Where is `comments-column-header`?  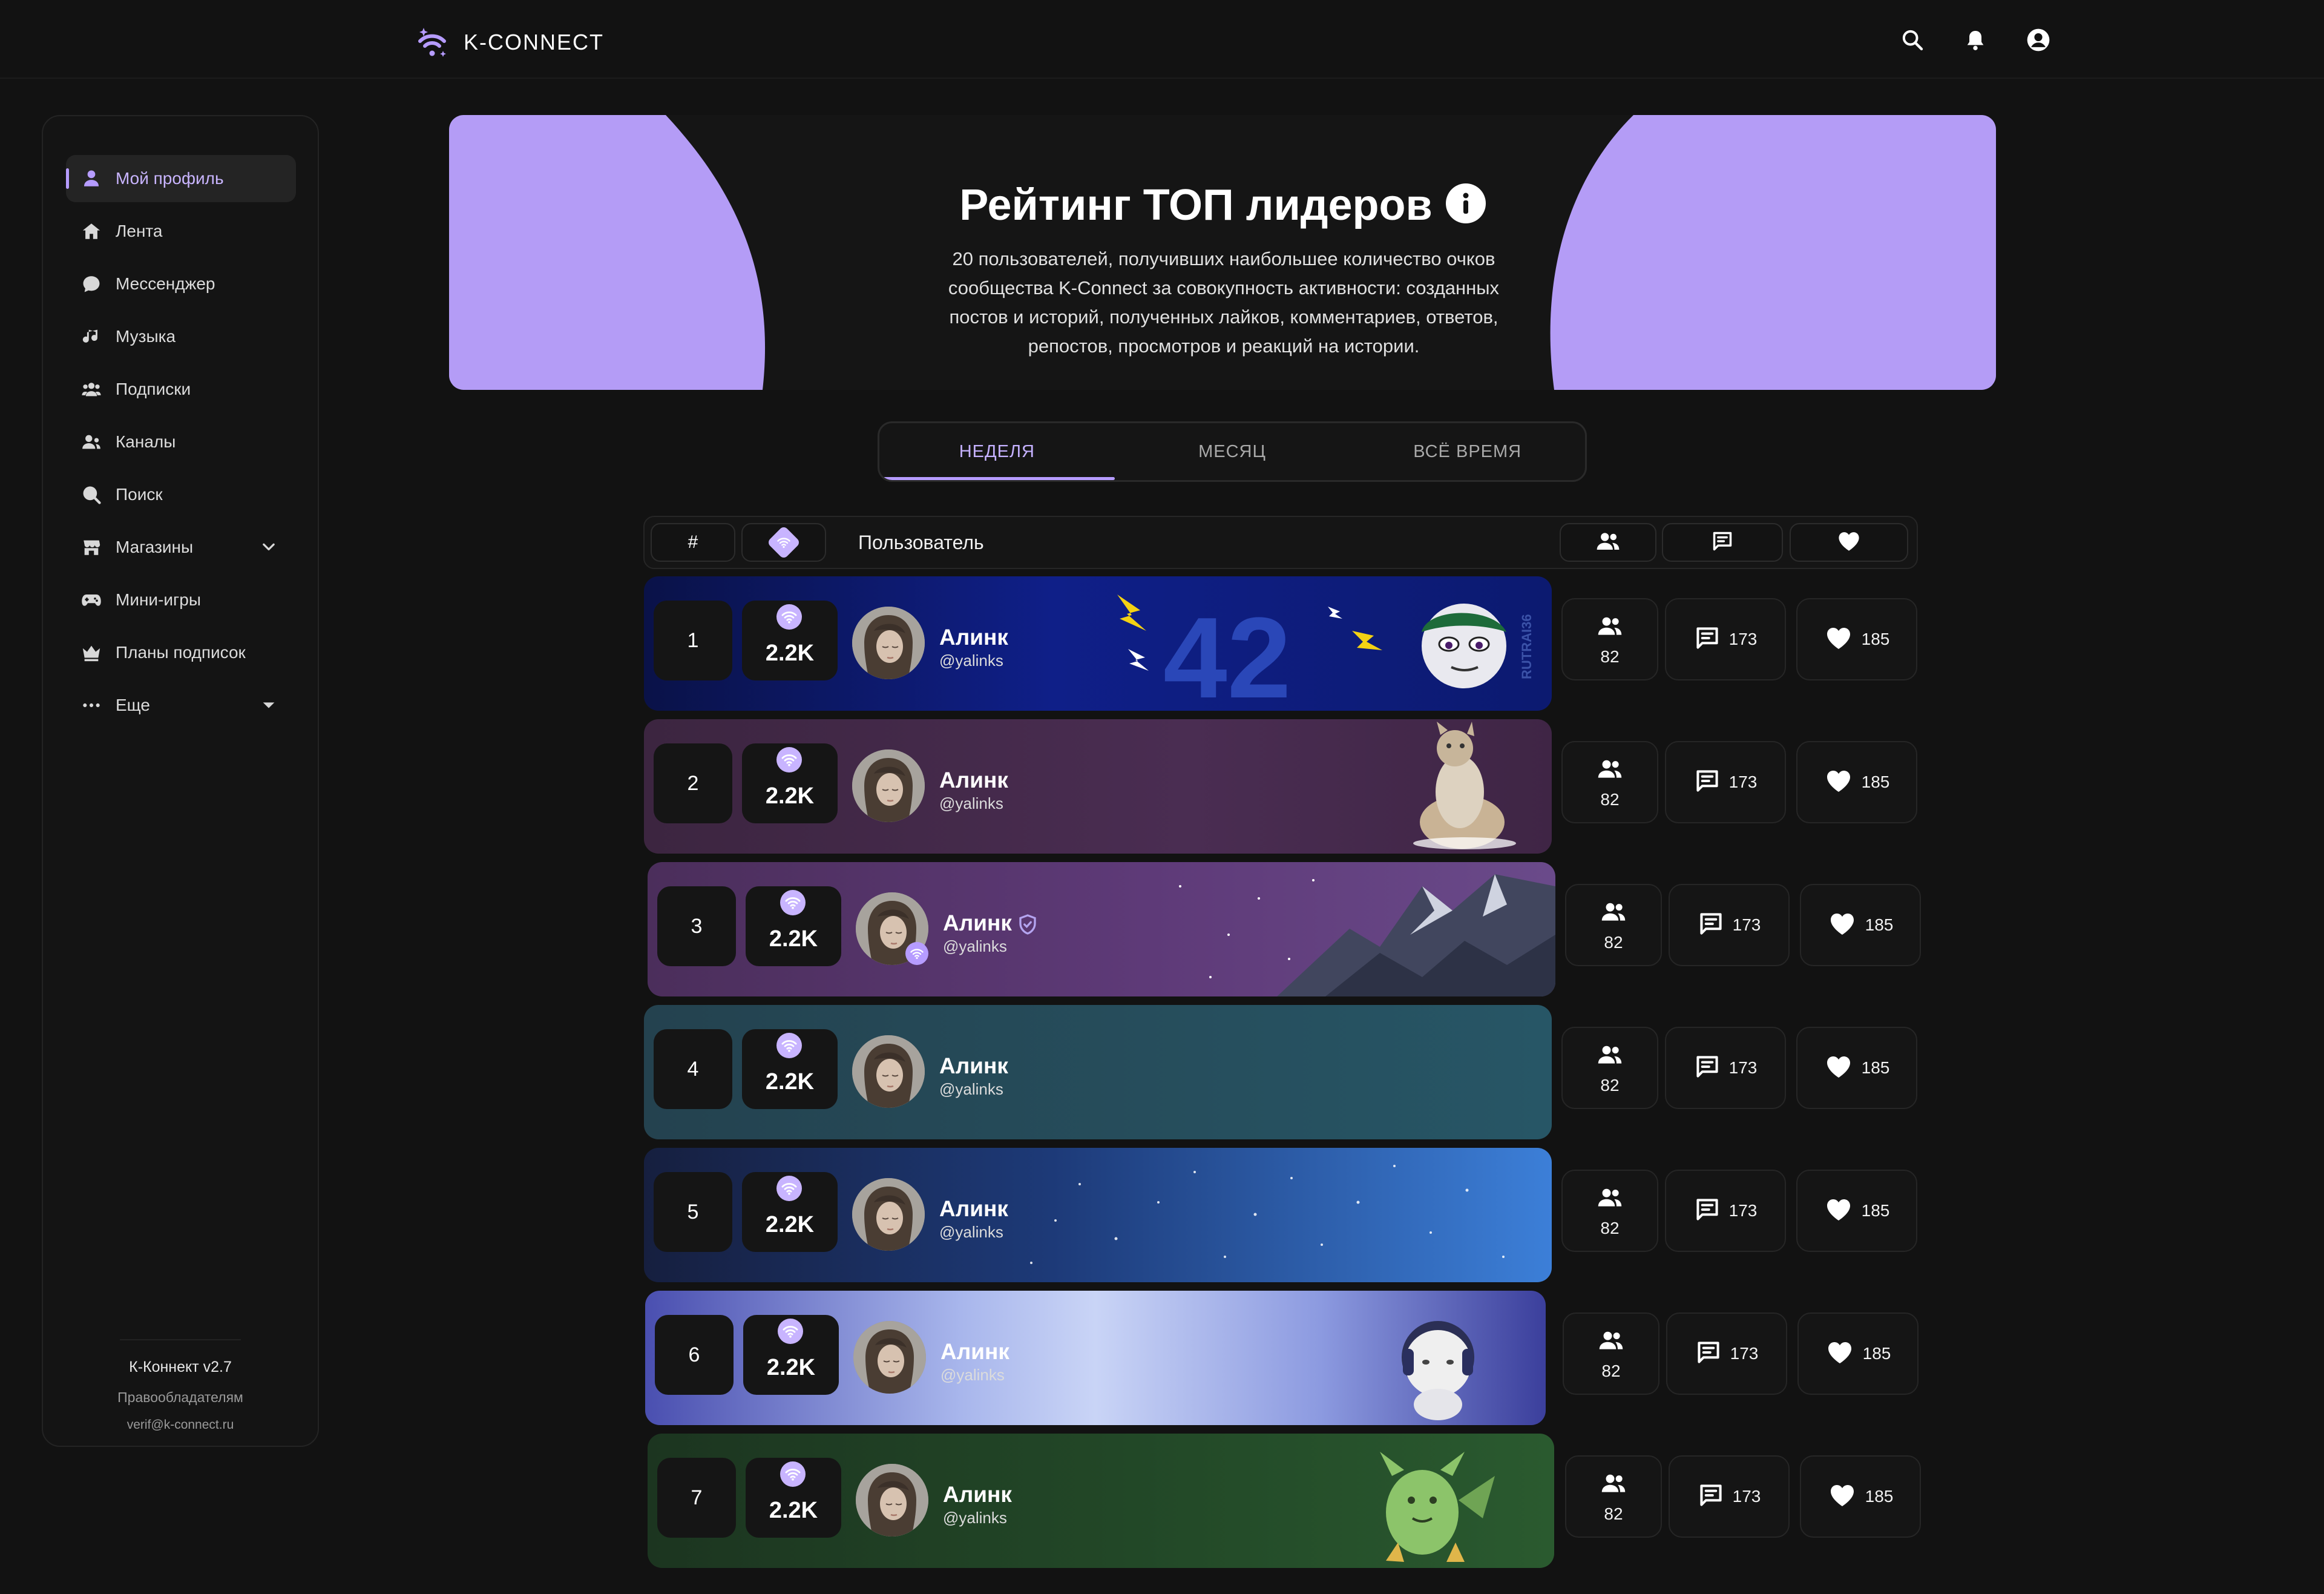
comments-column-header is located at coordinates (1722, 542).